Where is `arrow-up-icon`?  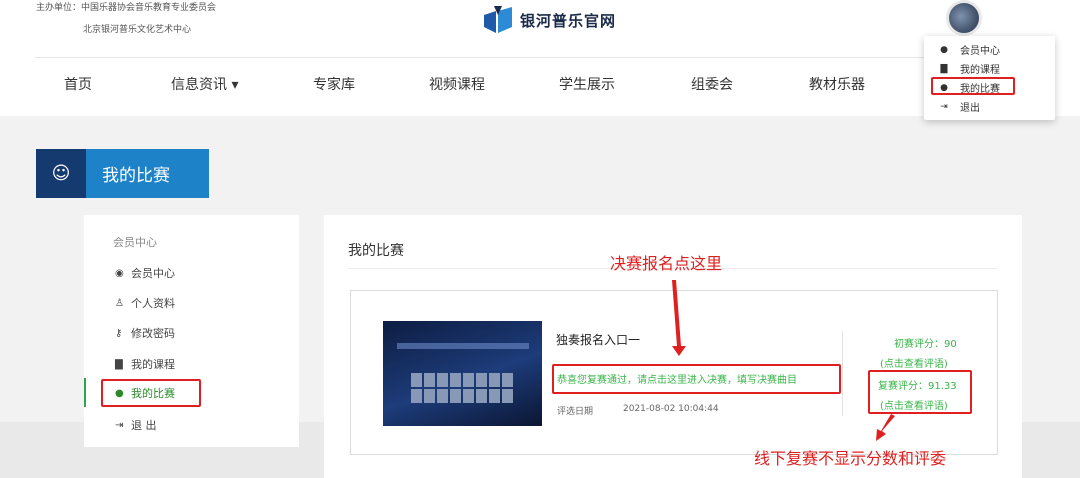
arrow-up-icon is located at coordinates (885, 427).